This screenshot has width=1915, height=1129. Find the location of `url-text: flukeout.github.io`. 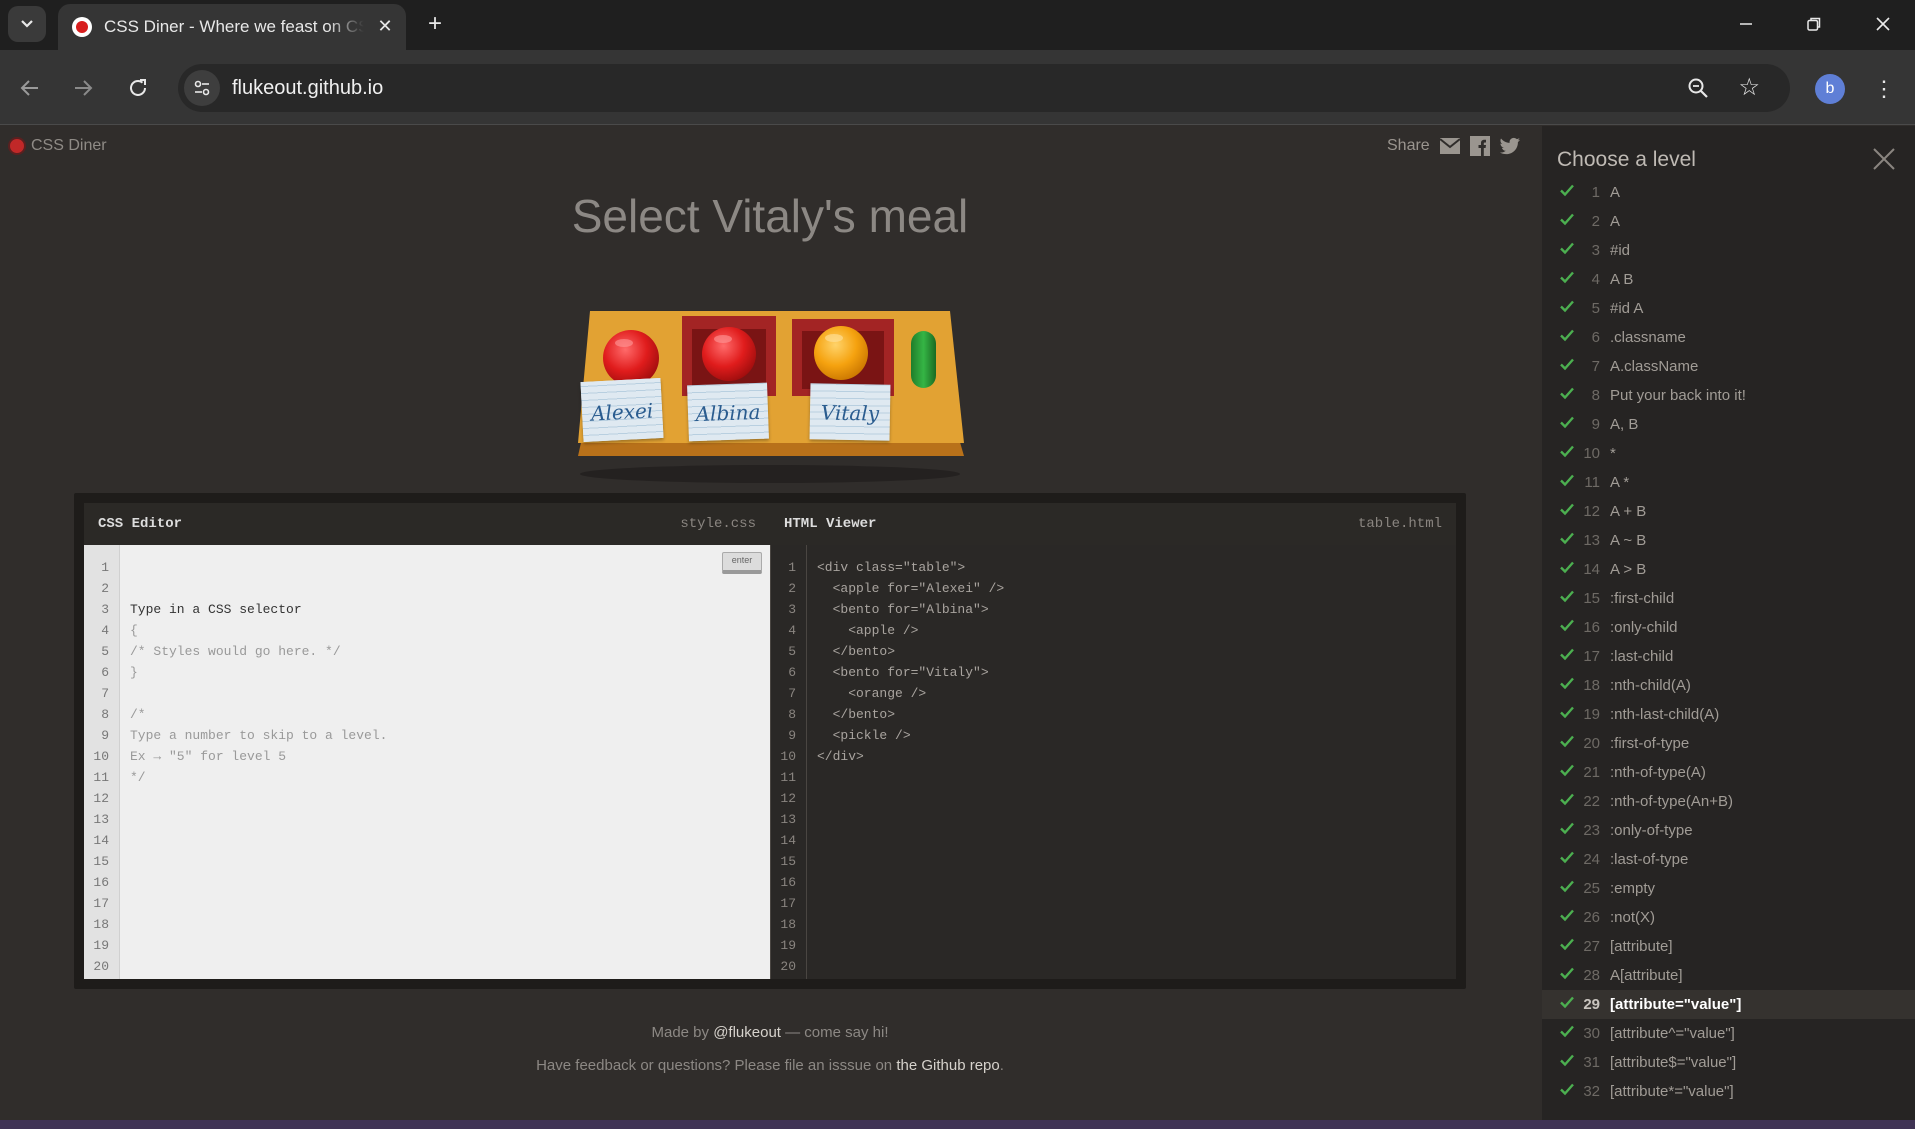

url-text: flukeout.github.io is located at coordinates (307, 88).